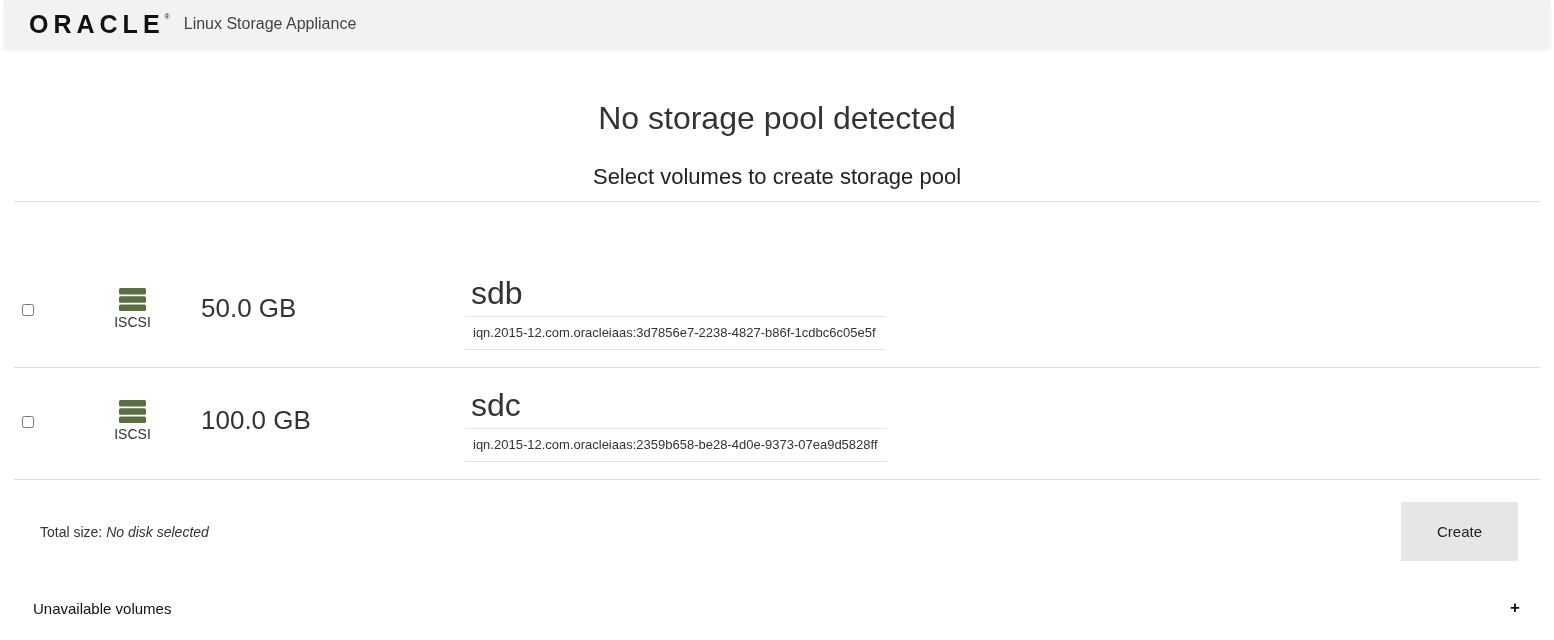 The width and height of the screenshot is (1554, 640). I want to click on create-button: Create, so click(1459, 531).